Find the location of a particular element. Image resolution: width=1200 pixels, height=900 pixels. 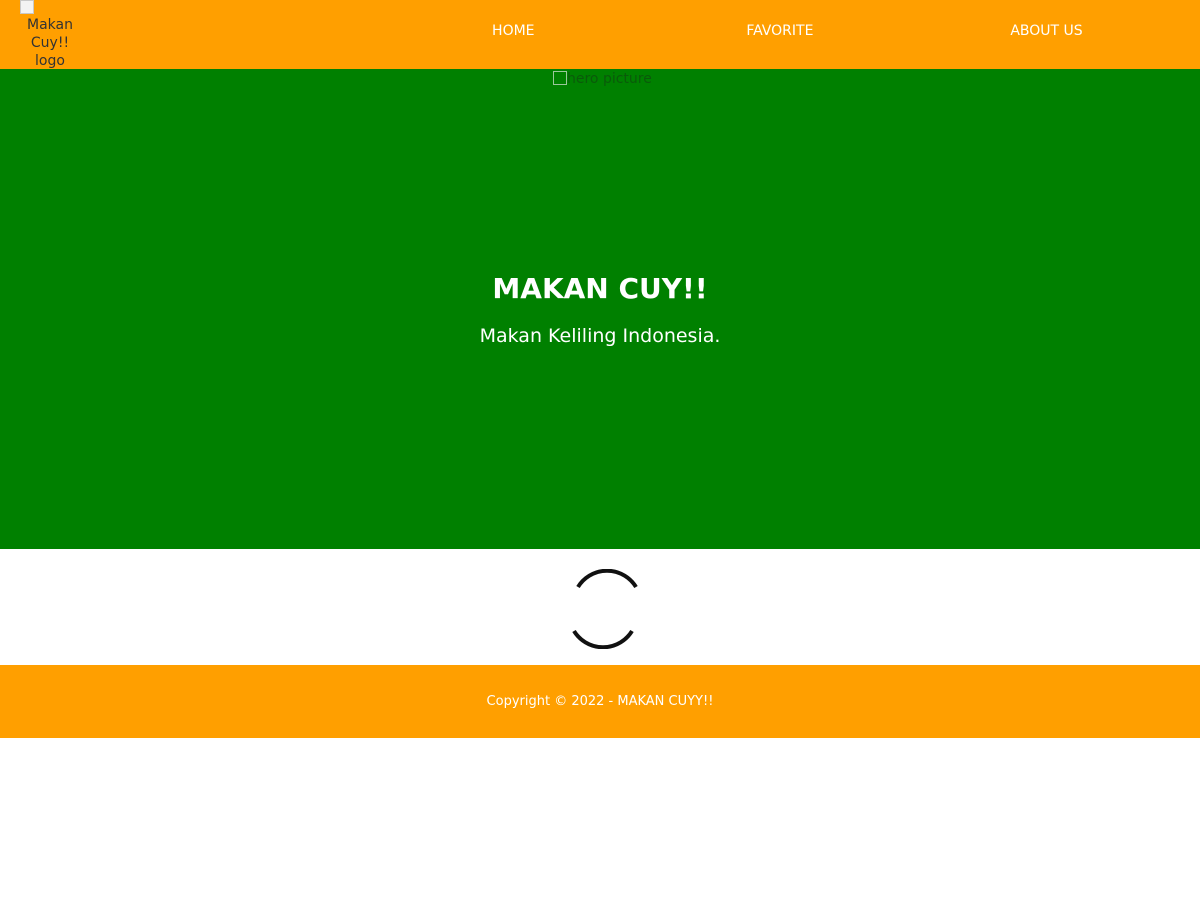

app-bar: Makan Cuy!! logo HOME FAVORITE ABOUT US is located at coordinates (600, 34).